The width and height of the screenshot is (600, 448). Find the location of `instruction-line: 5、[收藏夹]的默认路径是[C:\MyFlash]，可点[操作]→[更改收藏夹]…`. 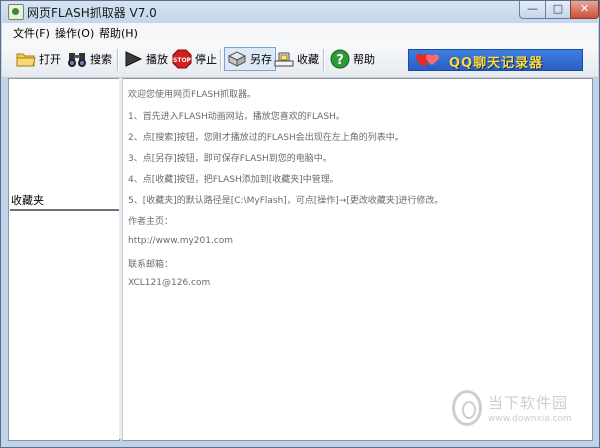

instruction-line: 5、[收藏夹]的默认路径是[C:\MyFlash]，可点[操作]→[更改收藏夹]… is located at coordinates (286, 201).